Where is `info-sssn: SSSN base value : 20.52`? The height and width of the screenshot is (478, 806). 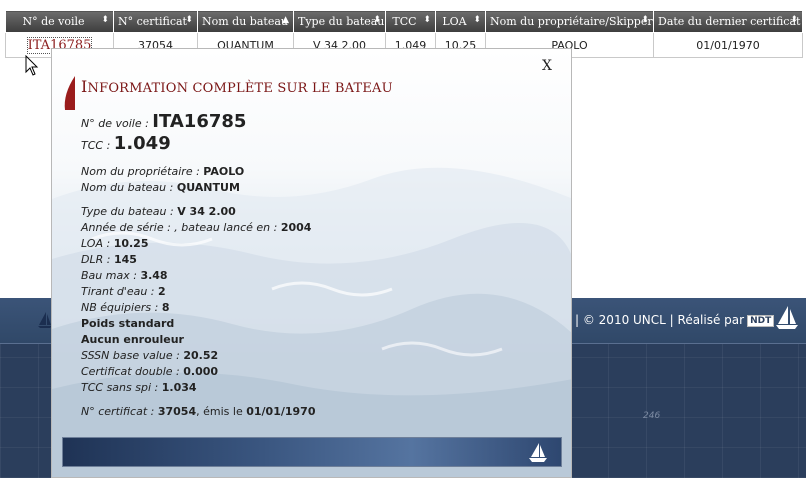
info-sssn: SSSN base value : 20.52 is located at coordinates (150, 355).